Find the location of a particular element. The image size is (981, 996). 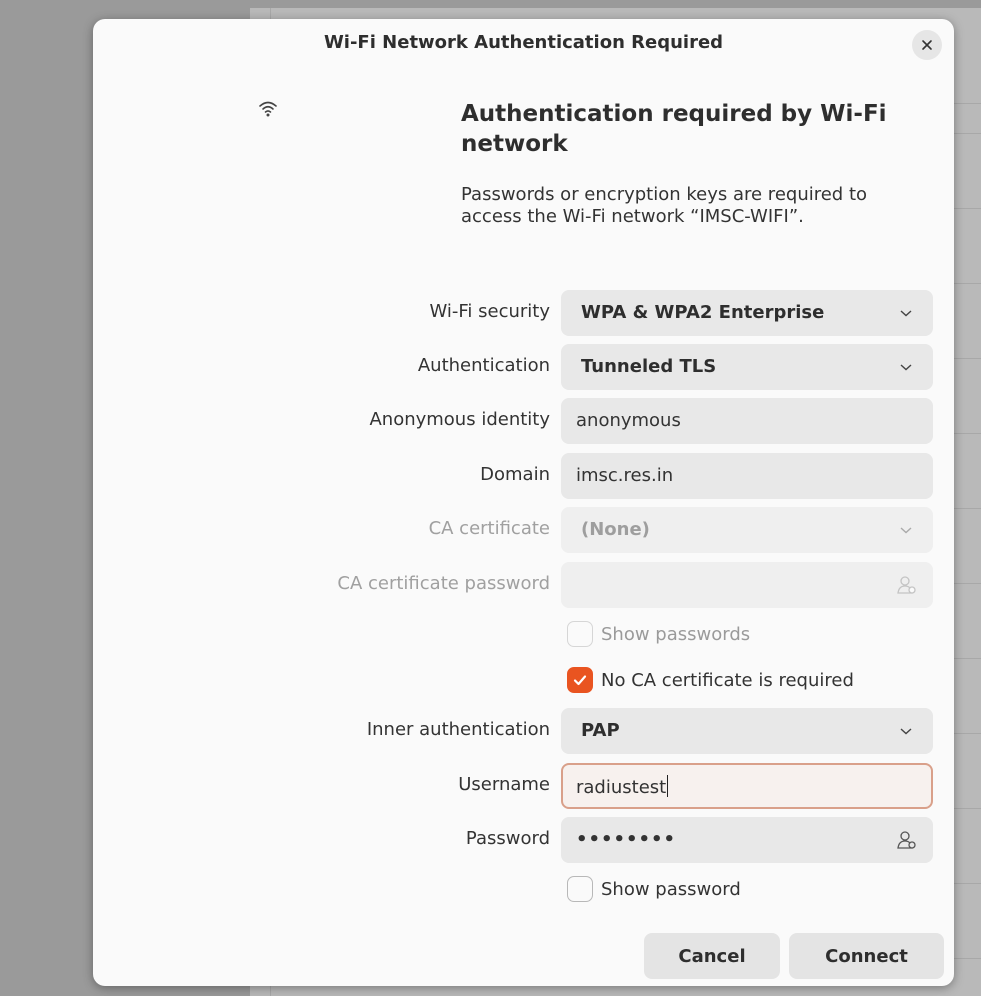

show-passwords-row: Show passwords is located at coordinates (658, 634).